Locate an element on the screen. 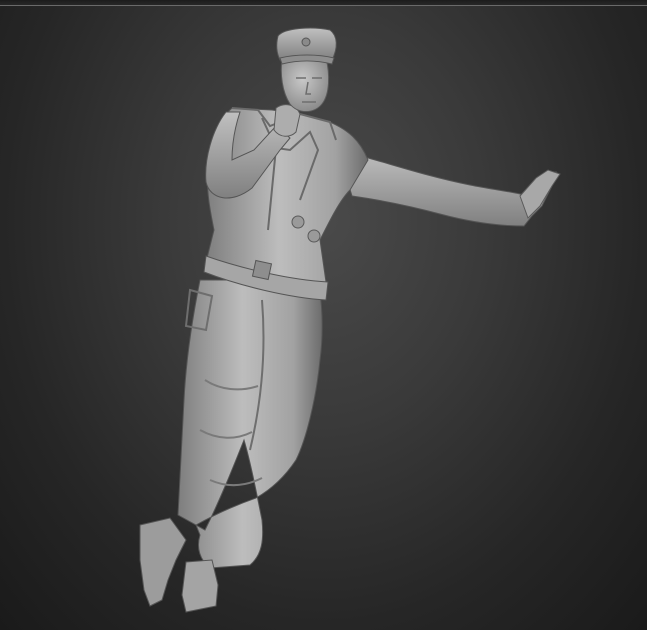 The height and width of the screenshot is (630, 647). belt-buckle is located at coordinates (262, 270).